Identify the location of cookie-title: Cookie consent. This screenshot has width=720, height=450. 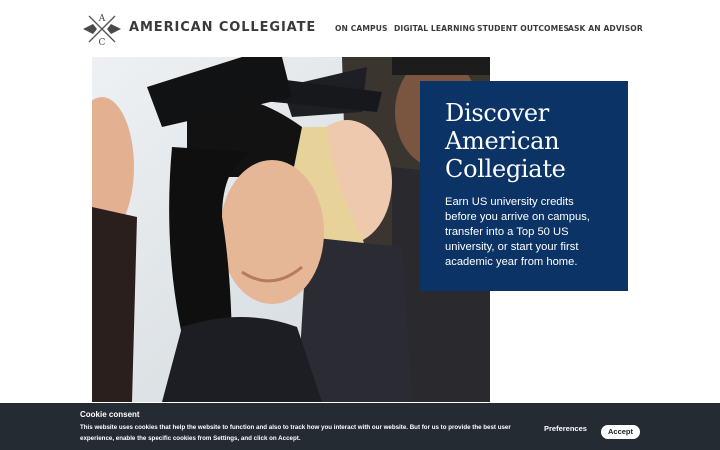
(110, 414).